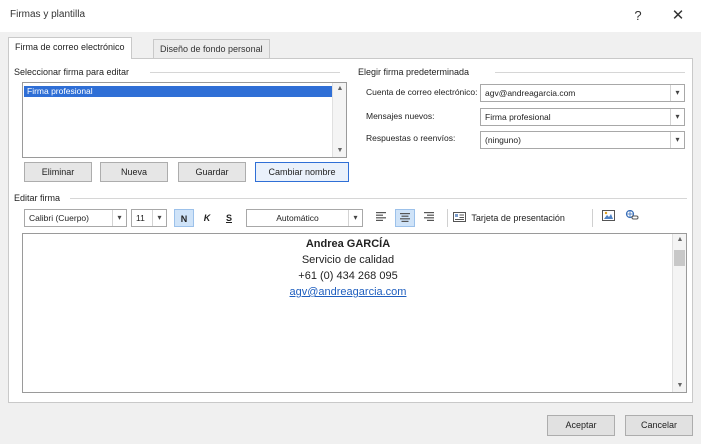  I want to click on new-messages-value: Firma profesional, so click(518, 117).